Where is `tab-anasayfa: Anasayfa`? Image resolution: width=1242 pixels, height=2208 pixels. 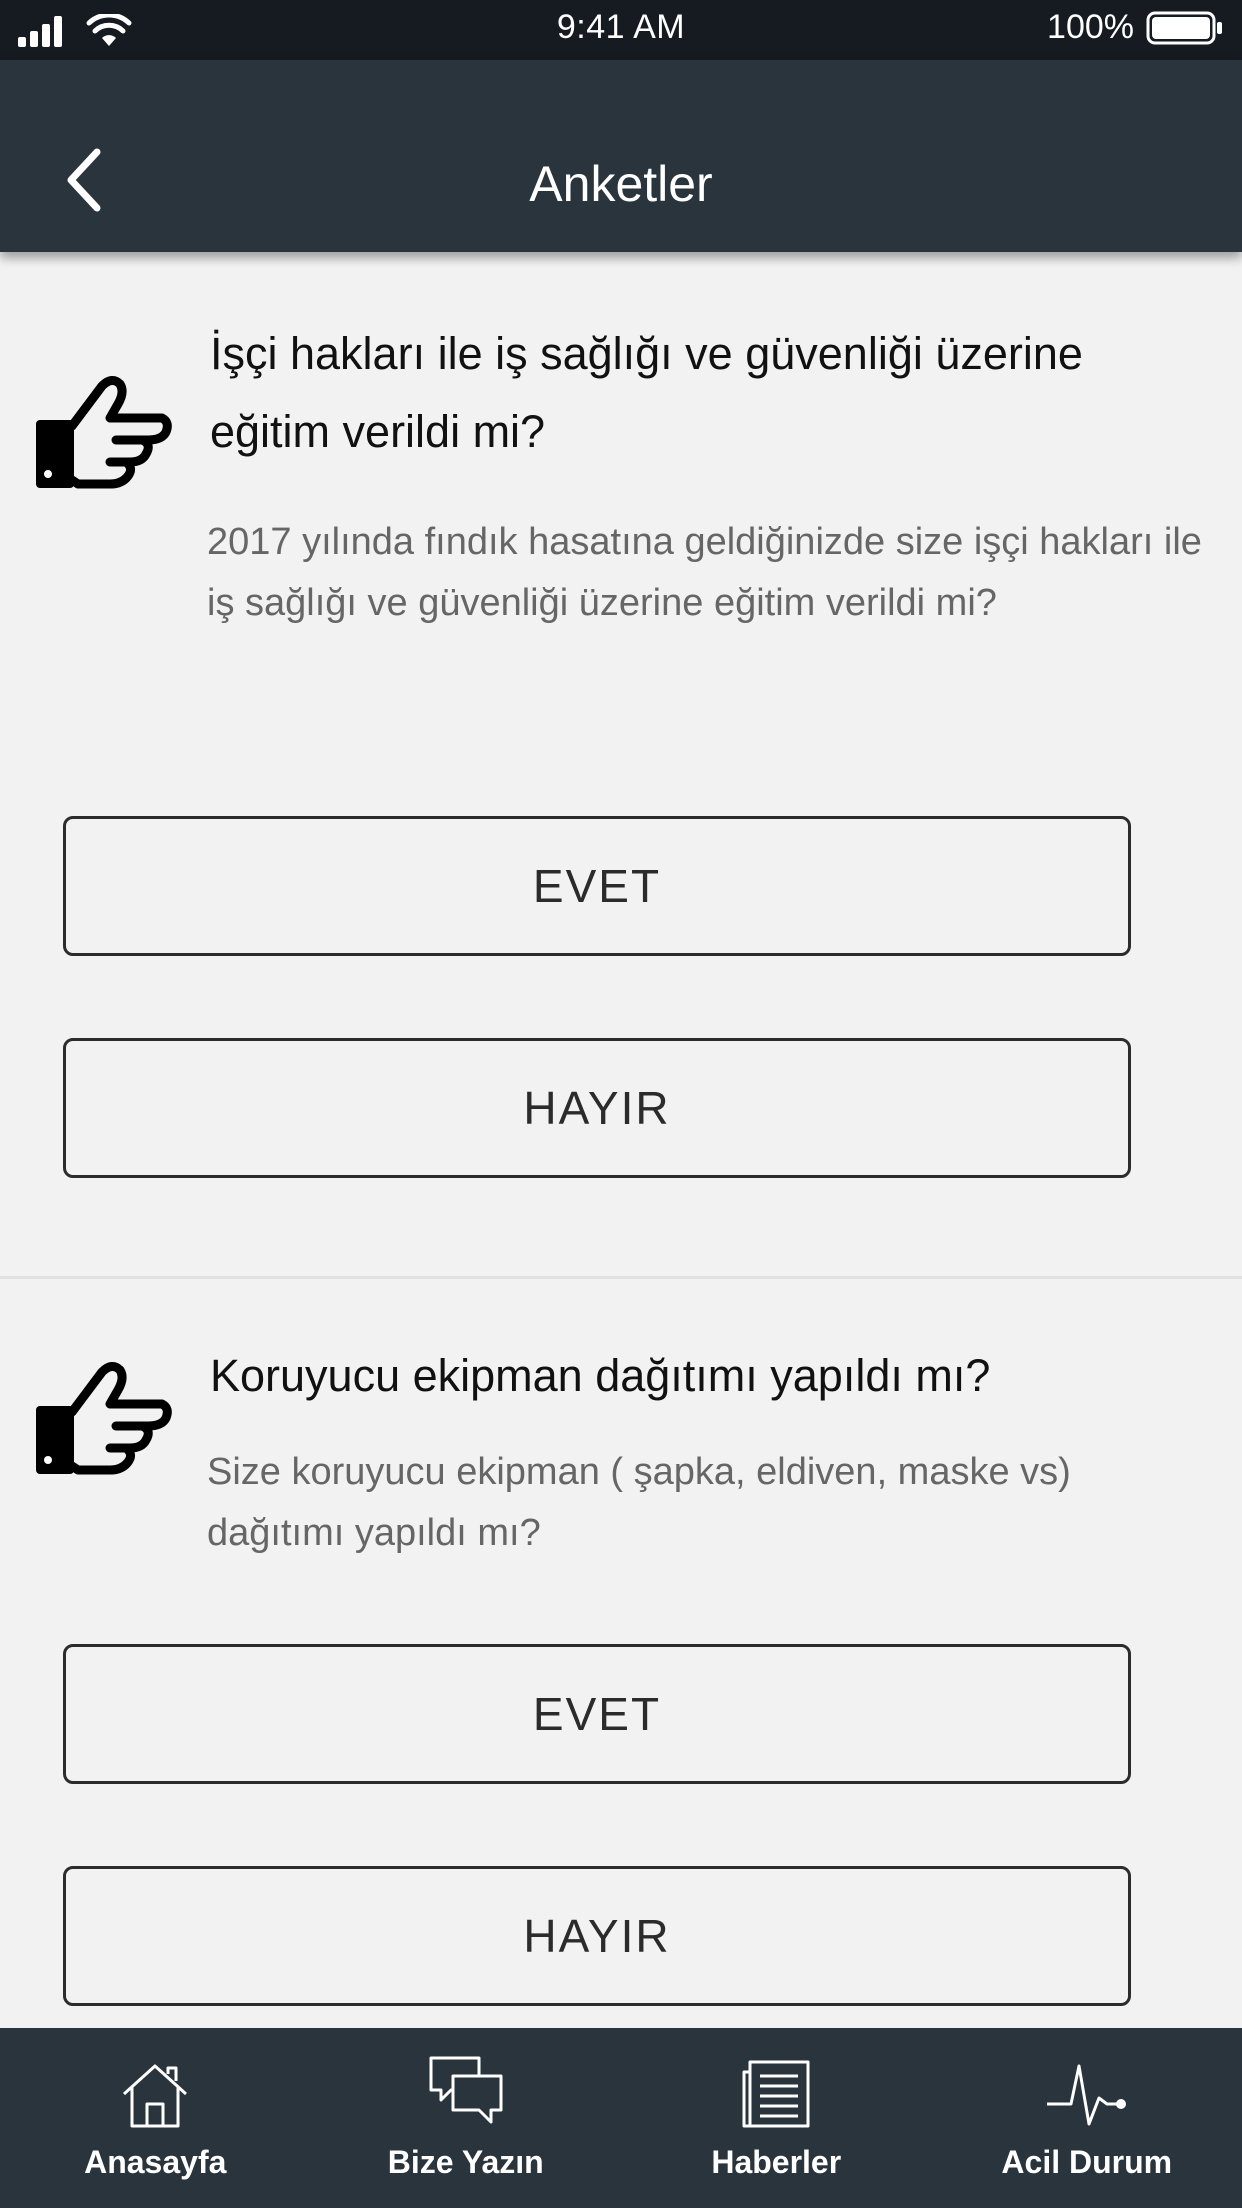 tab-anasayfa: Anasayfa is located at coordinates (155, 2118).